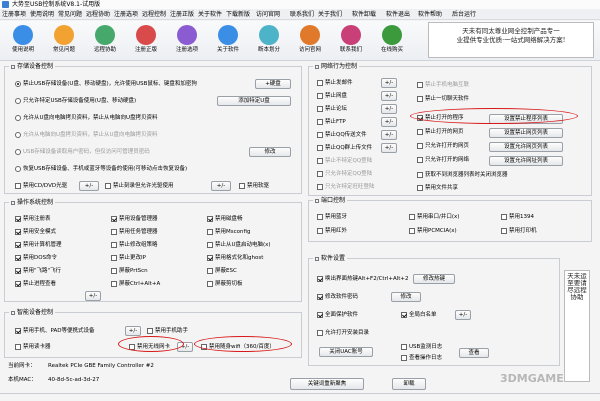 This screenshot has width=600, height=401. Describe the element at coordinates (23, 41) in the screenshot. I see `toolbar-button: 使用说明` at that location.